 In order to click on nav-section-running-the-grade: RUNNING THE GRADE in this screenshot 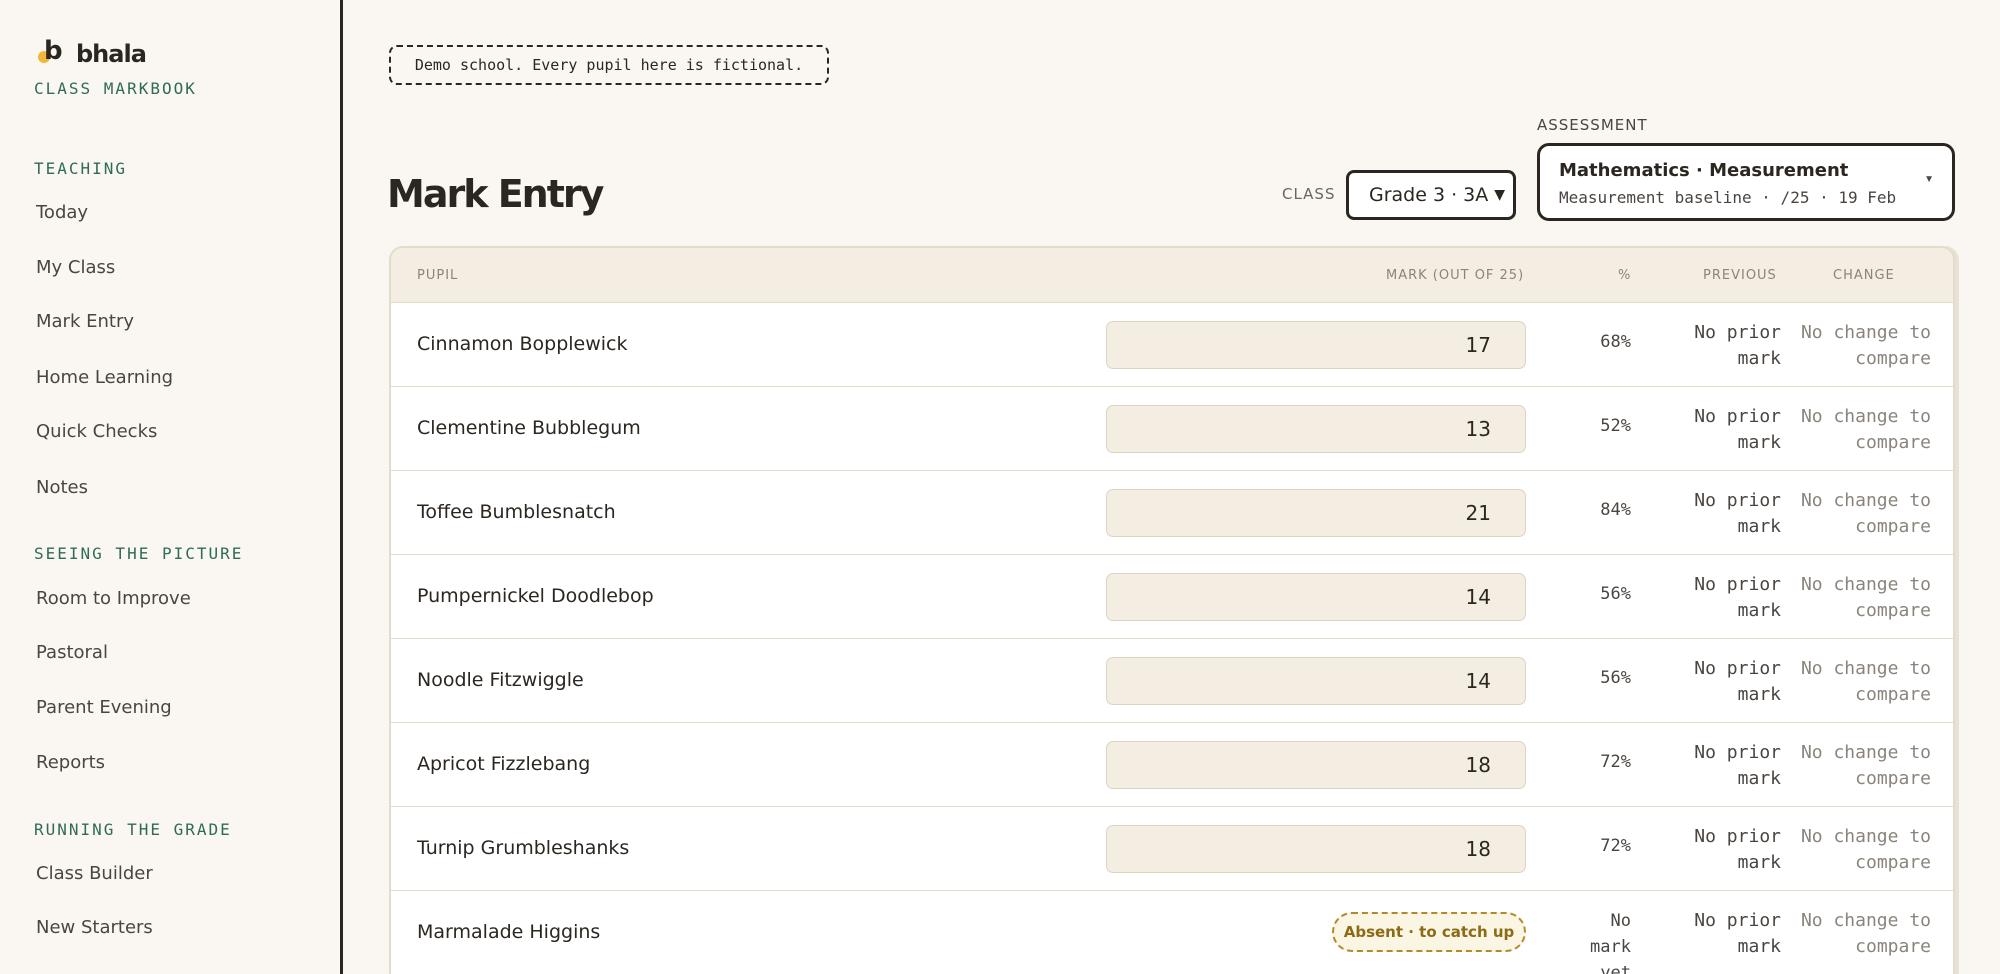, I will do `click(133, 829)`.